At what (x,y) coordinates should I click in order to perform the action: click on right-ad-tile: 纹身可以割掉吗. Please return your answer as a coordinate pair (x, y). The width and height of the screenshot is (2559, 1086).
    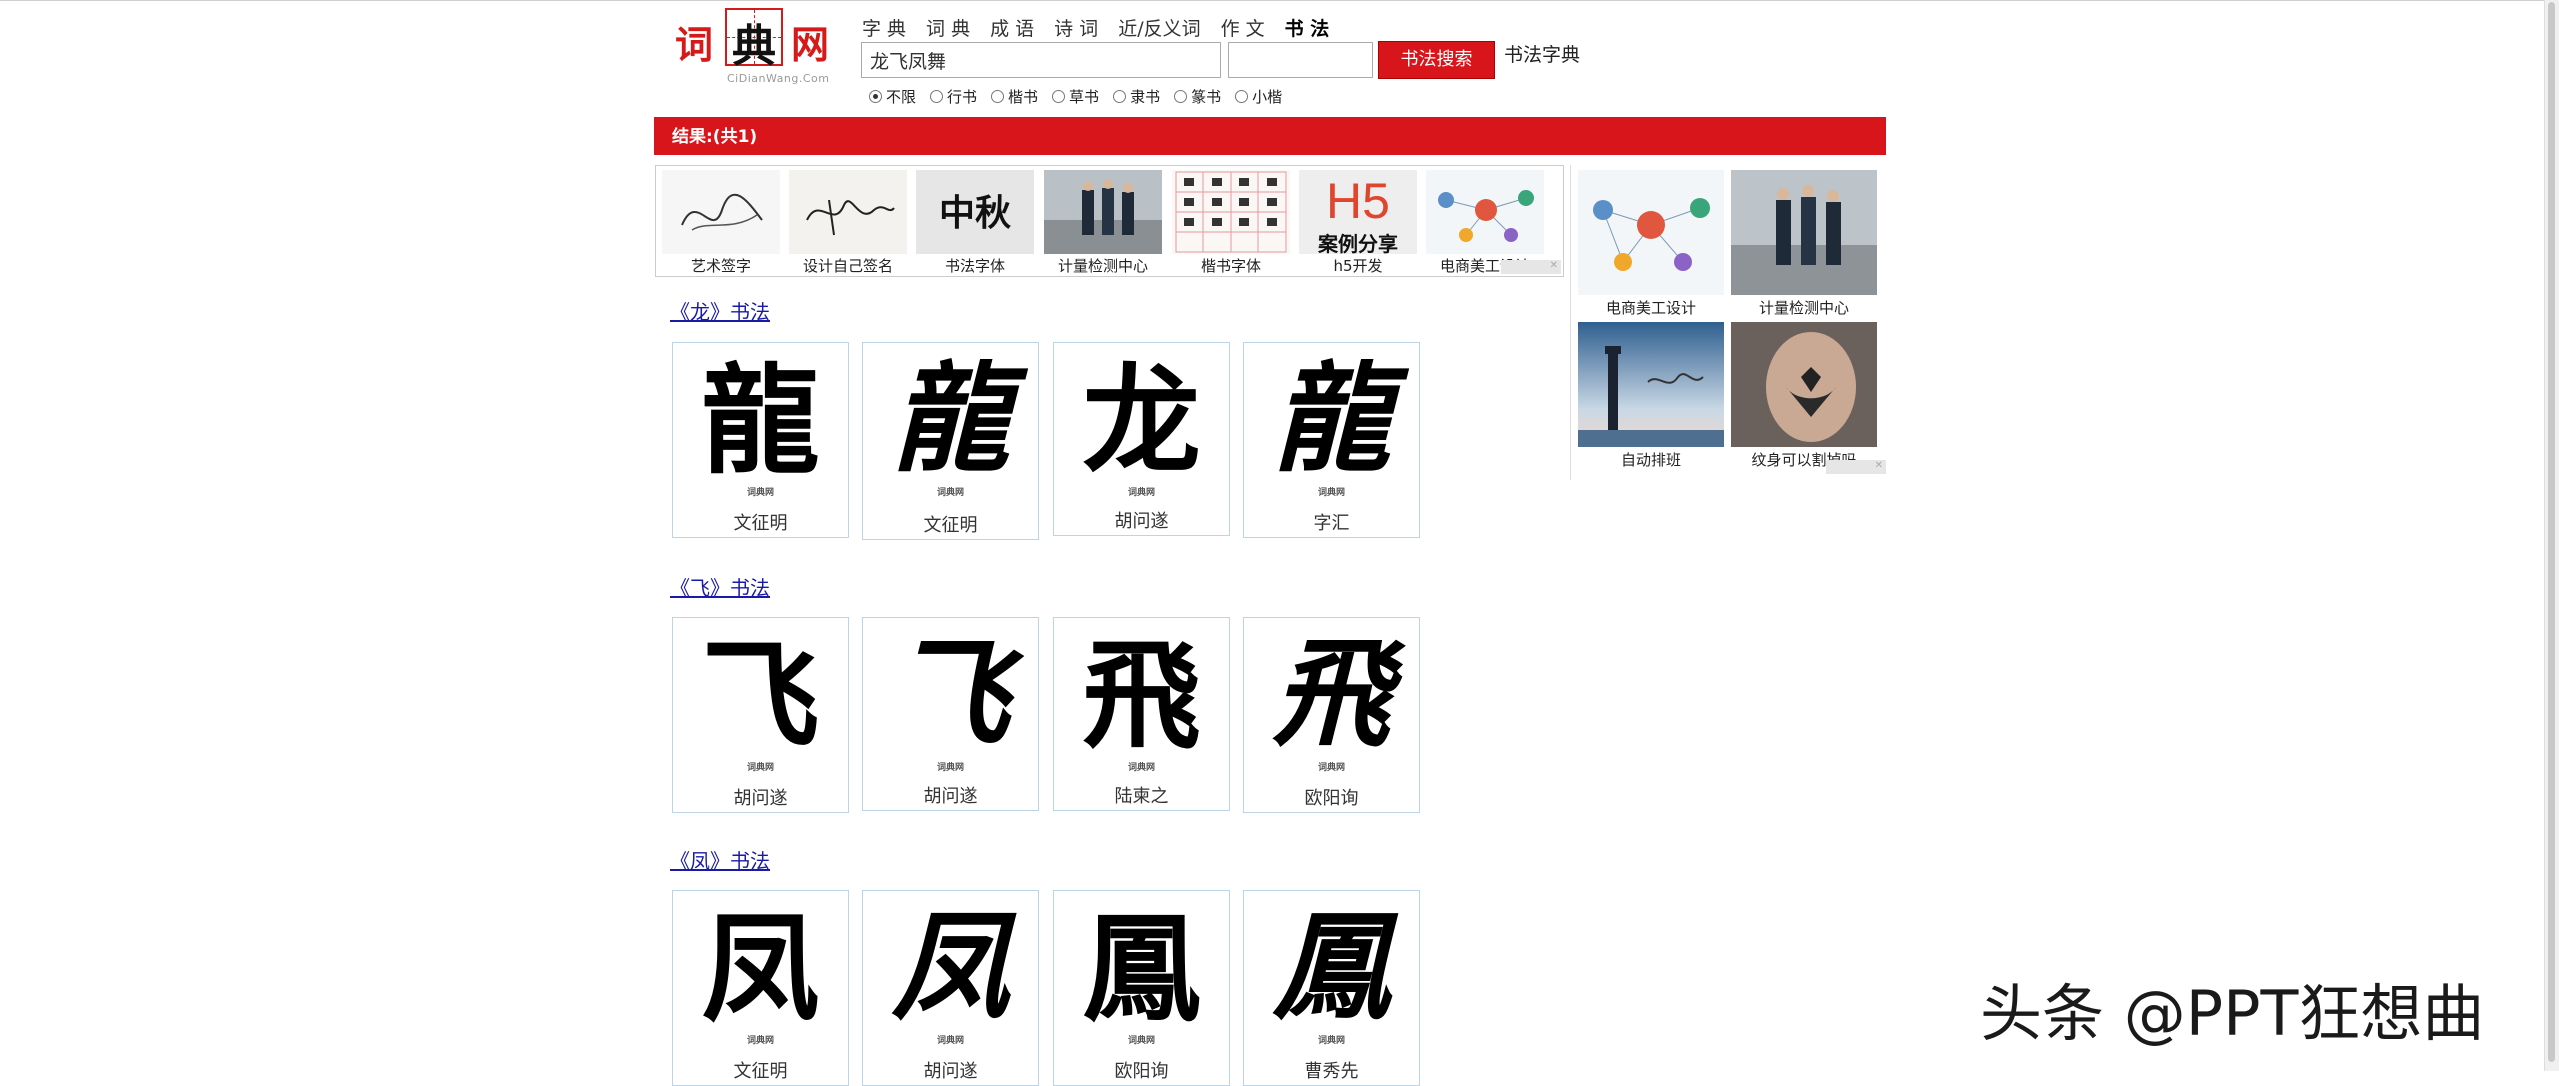
    Looking at the image, I should click on (1804, 396).